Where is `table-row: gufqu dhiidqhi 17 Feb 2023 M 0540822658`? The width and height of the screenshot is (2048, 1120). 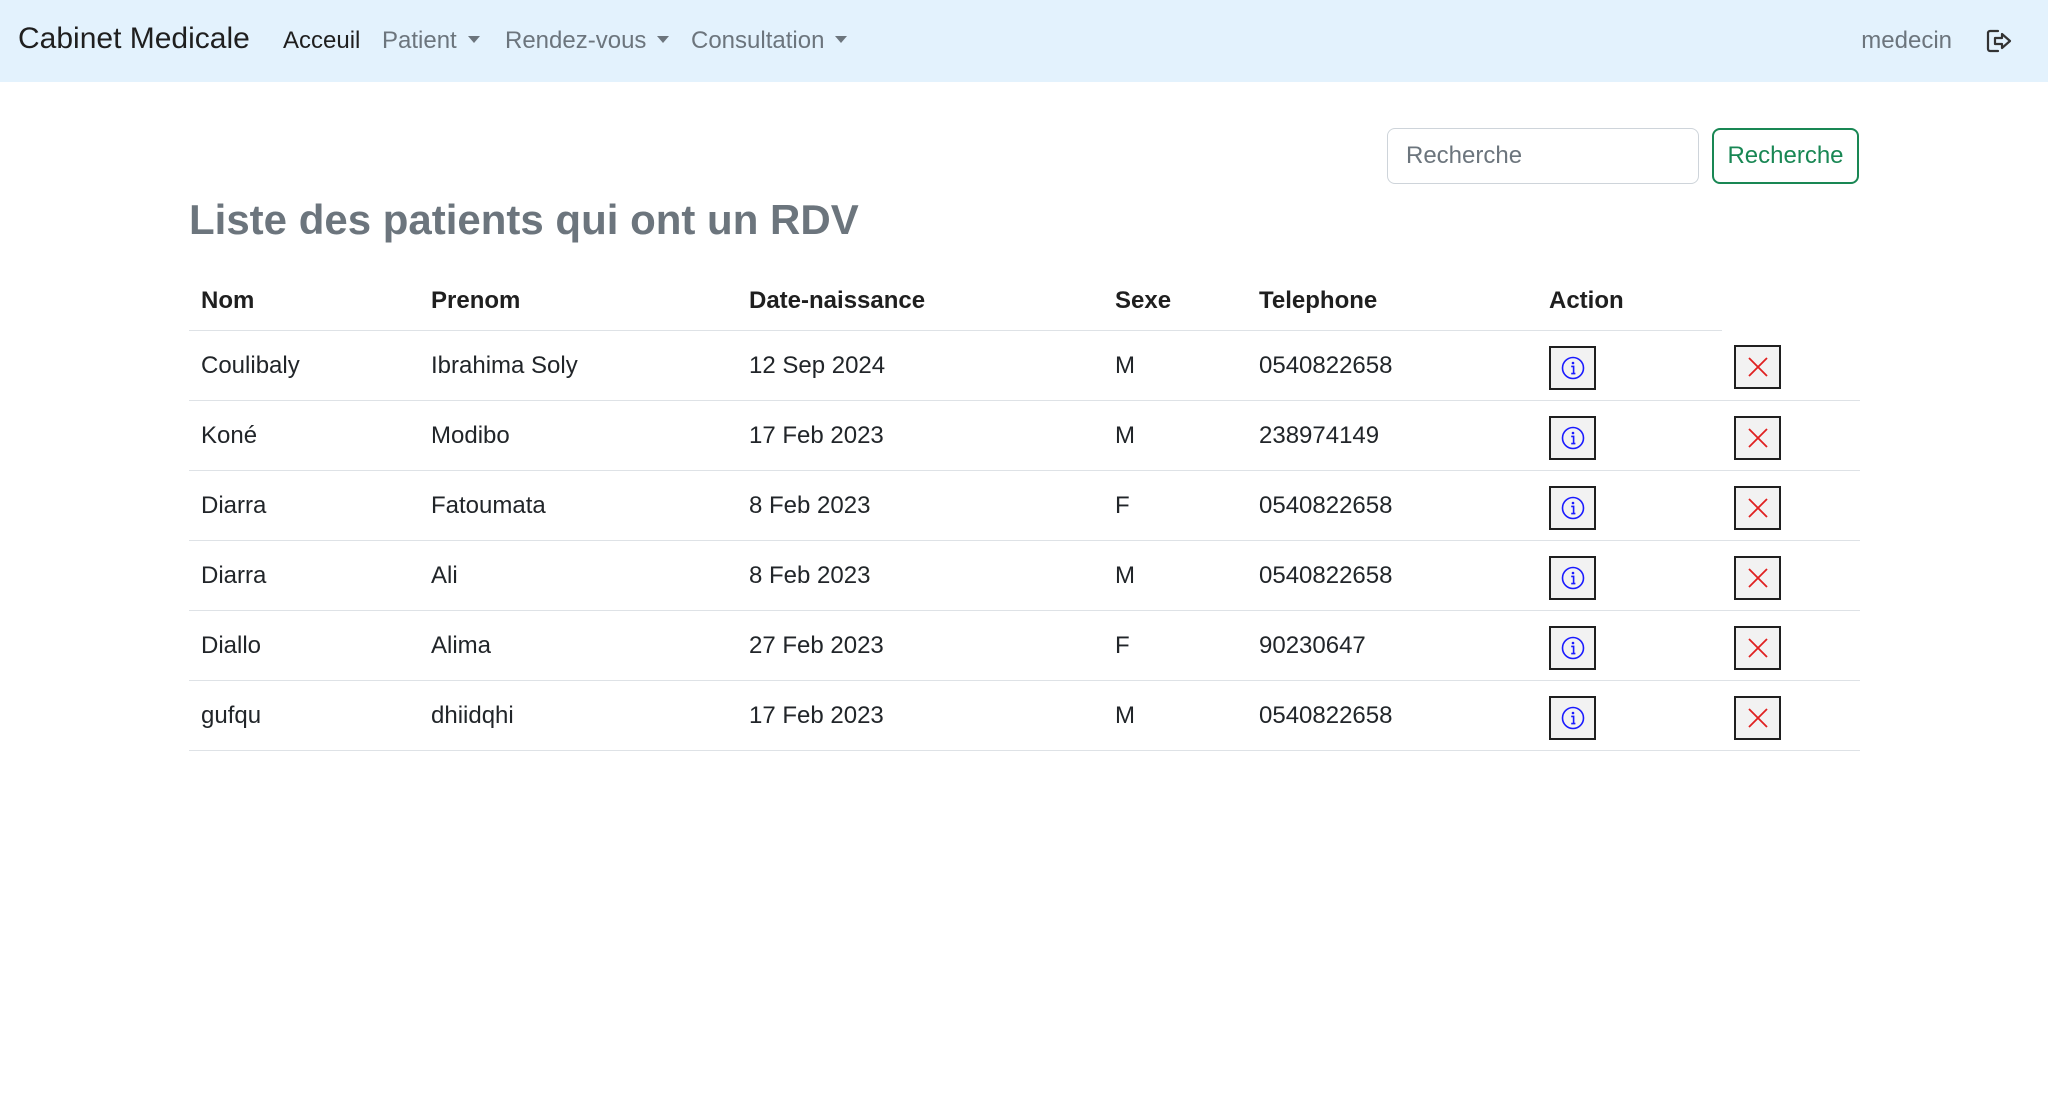
table-row: gufqu dhiidqhi 17 Feb 2023 M 0540822658 is located at coordinates (1024, 715).